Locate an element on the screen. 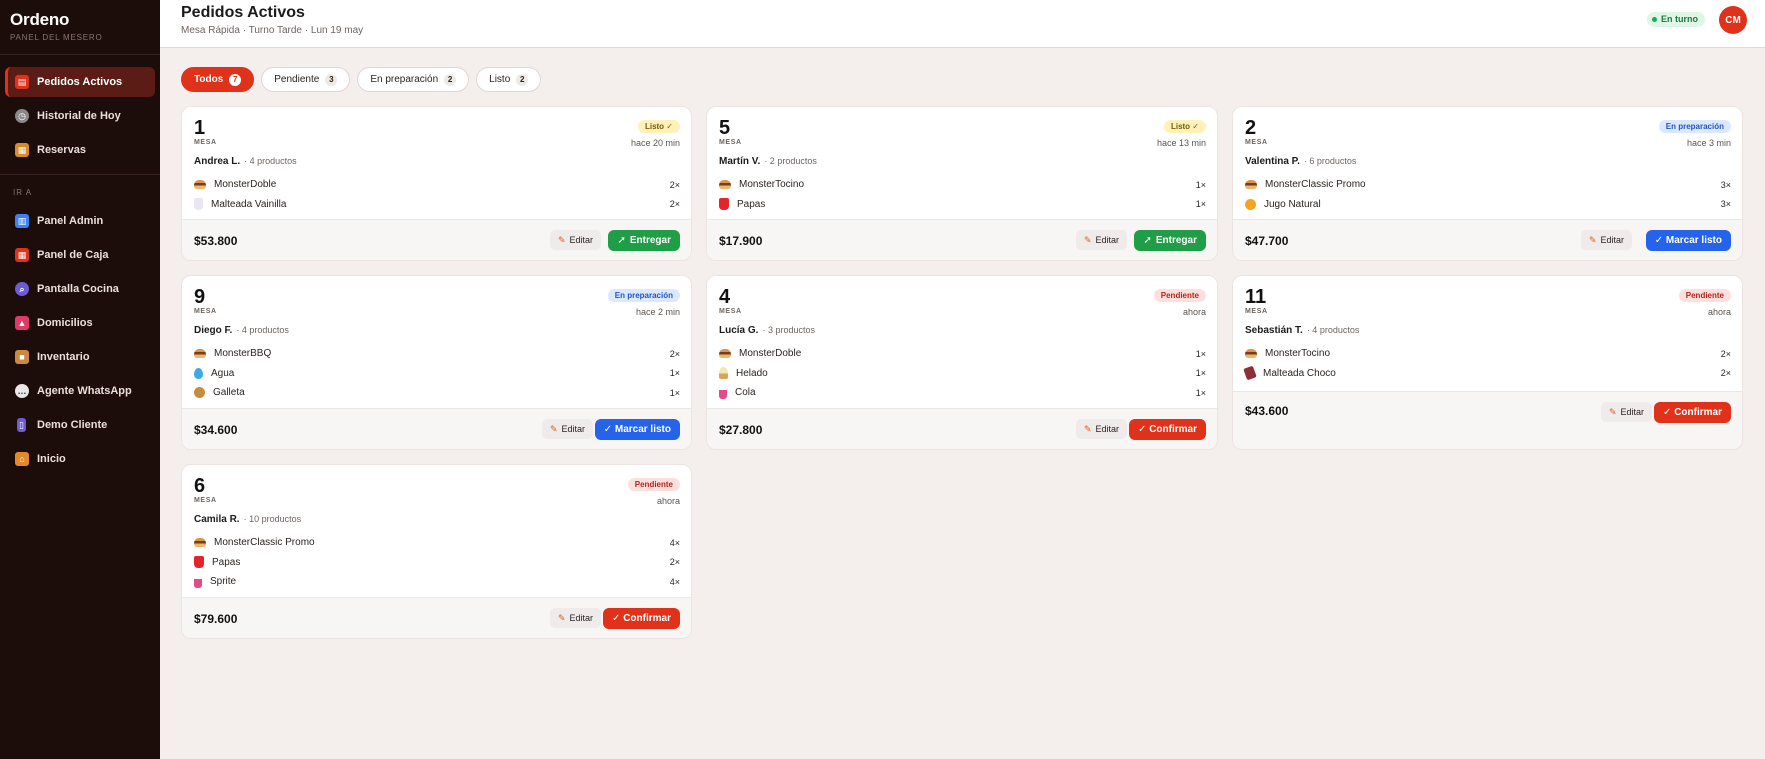  sidebar-item-label: Demo Cliente is located at coordinates (72, 425).